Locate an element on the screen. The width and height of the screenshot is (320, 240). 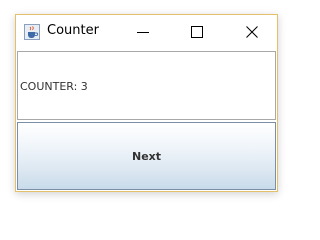
maximize-icon is located at coordinates (197, 32).